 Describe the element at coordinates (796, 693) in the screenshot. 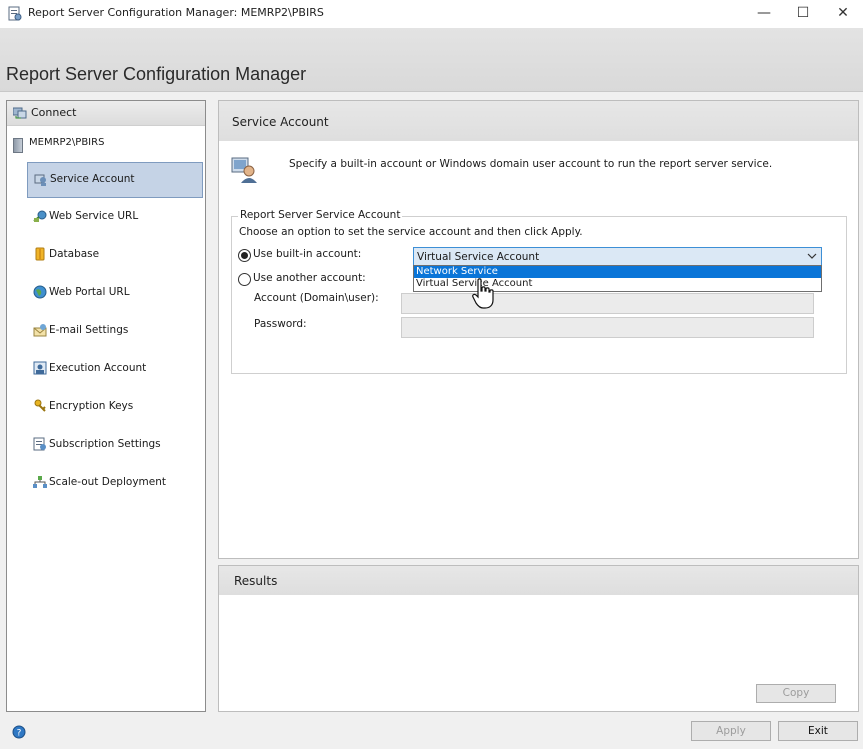

I see `copy-button: Copy` at that location.